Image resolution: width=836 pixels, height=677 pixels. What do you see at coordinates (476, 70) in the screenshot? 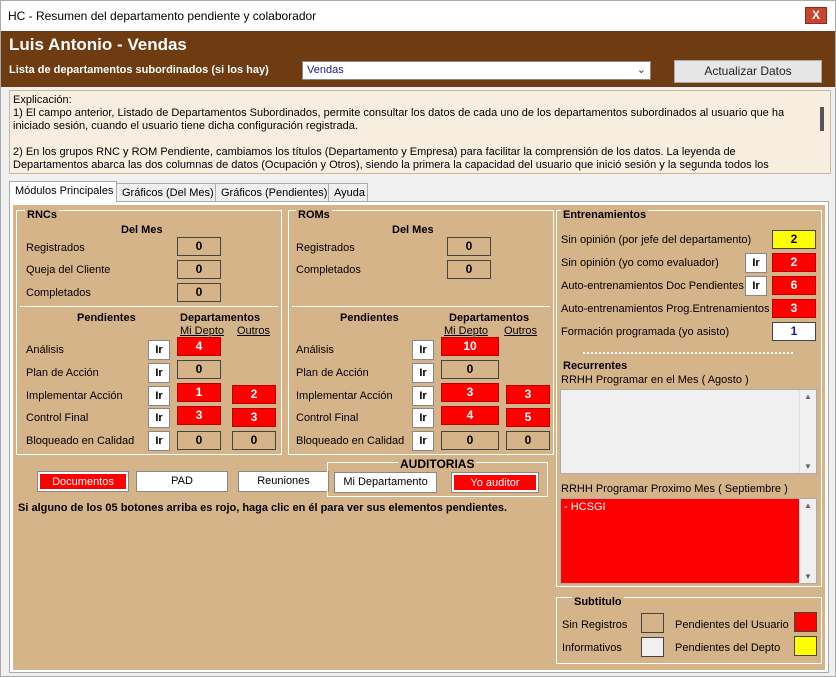
I see `department-select: Vendas ⌄` at bounding box center [476, 70].